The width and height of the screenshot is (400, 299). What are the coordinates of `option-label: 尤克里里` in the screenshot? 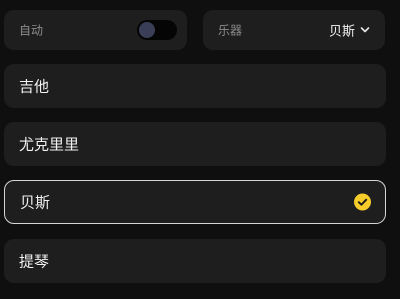 It's located at (49, 144).